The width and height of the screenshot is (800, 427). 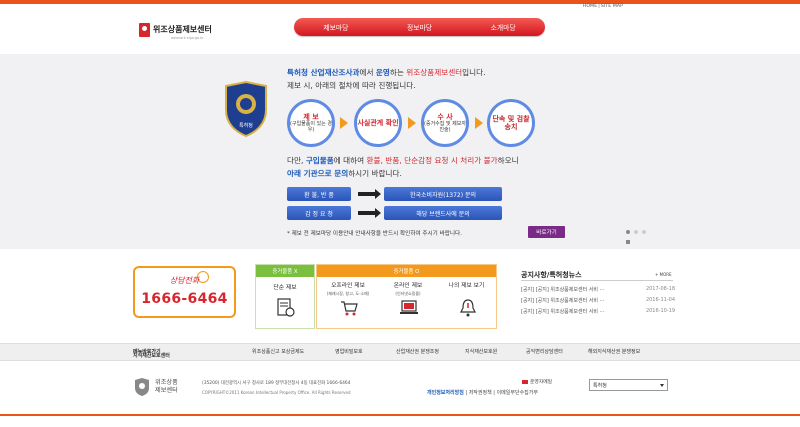 I want to click on shortcut-button: 바로가기, so click(x=546, y=232).